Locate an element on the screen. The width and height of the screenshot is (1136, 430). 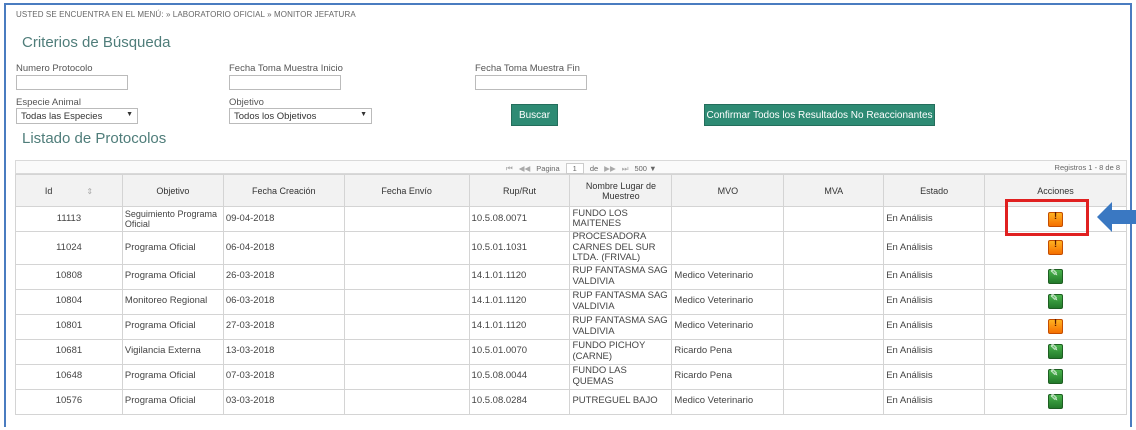
registros-count: Registros 1 - 8 de 8 is located at coordinates (1087, 167).